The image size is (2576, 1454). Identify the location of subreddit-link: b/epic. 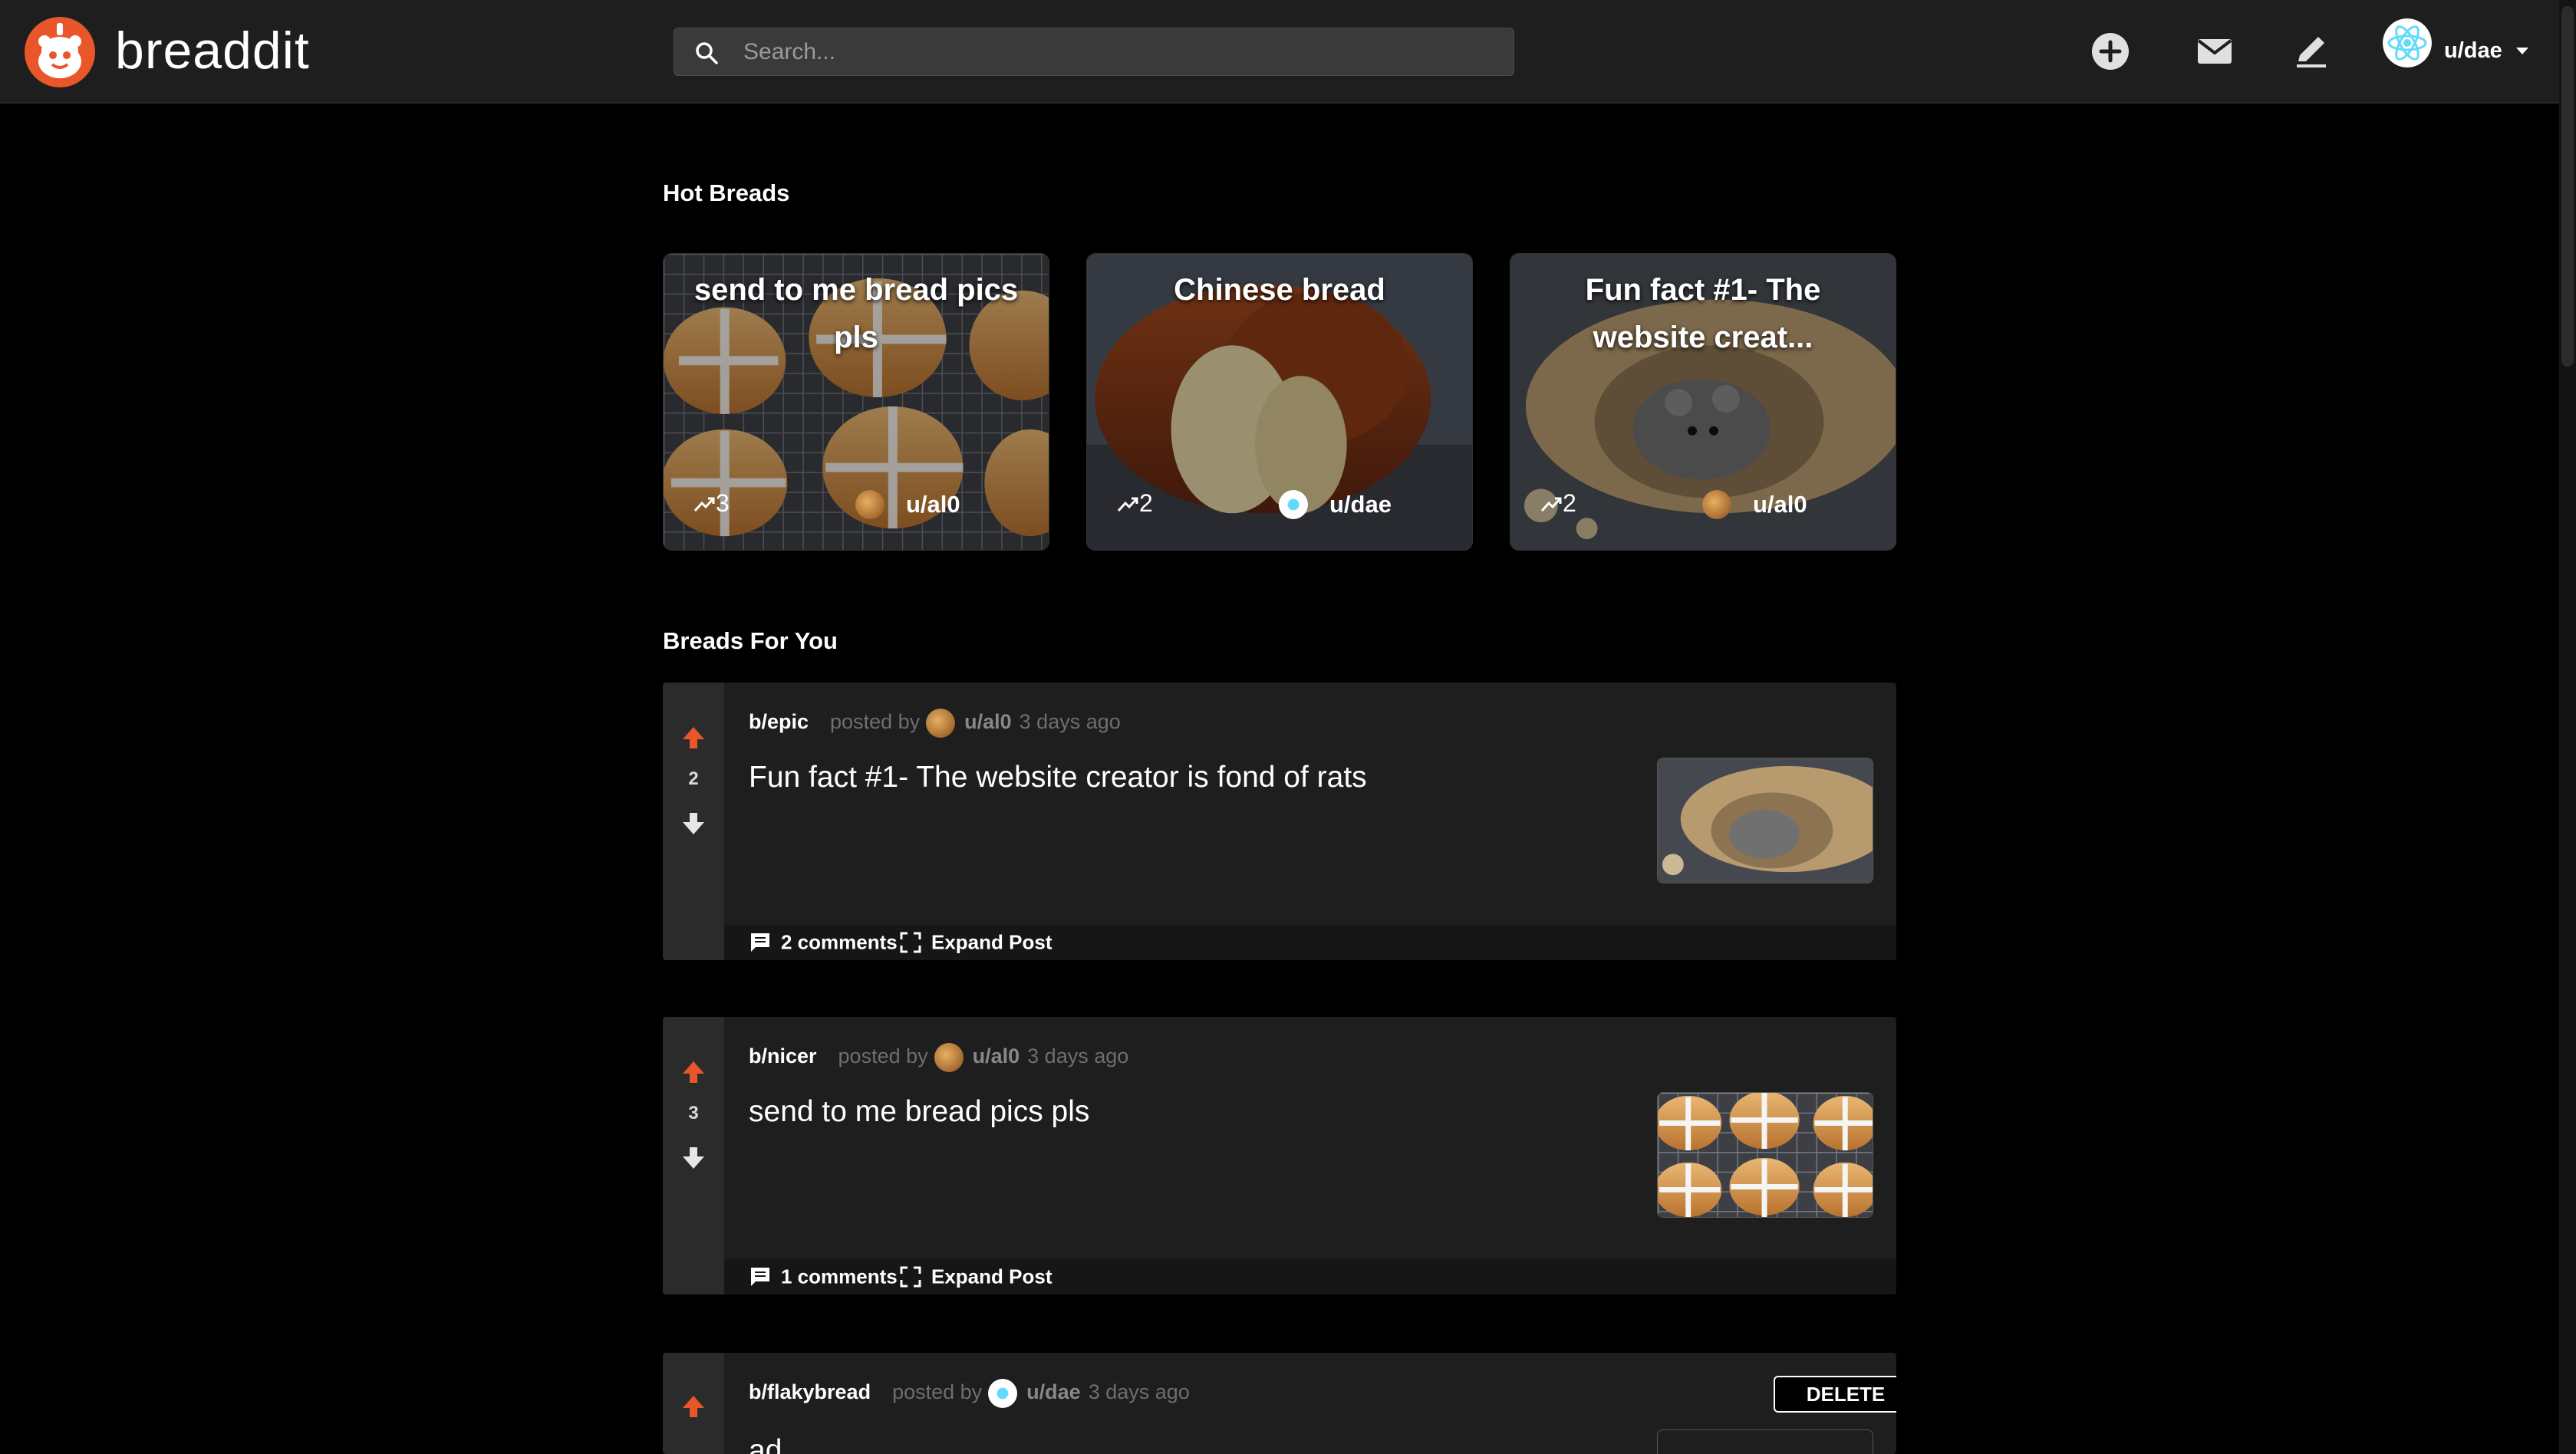
(779, 721).